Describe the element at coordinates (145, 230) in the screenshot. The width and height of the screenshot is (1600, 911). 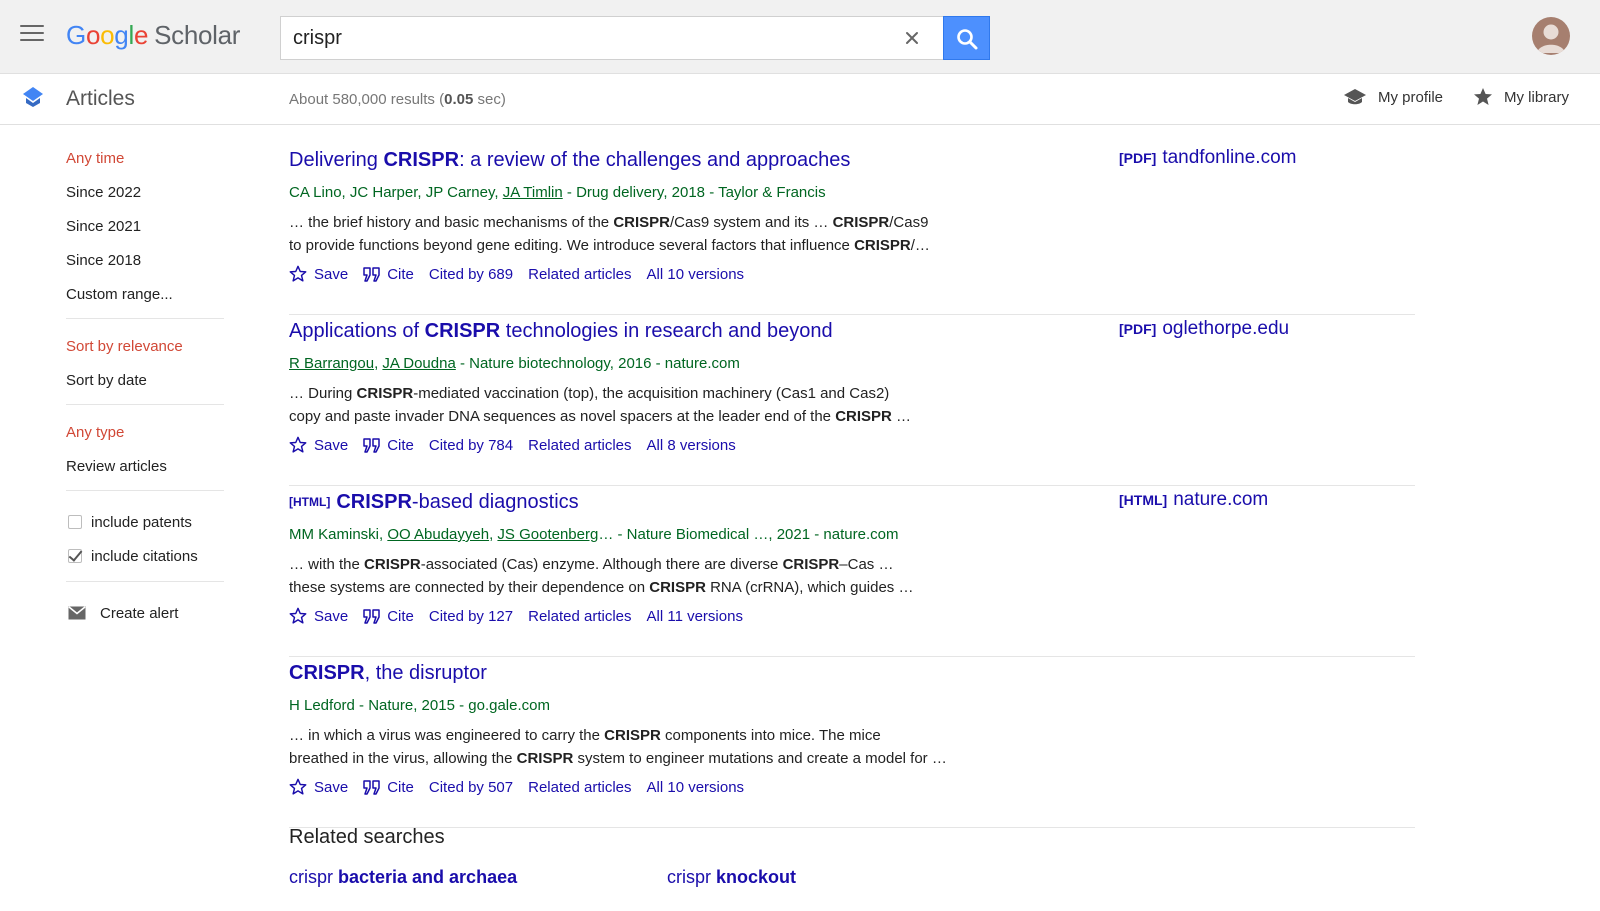
I see `filter-since-2021: Since 2021` at that location.